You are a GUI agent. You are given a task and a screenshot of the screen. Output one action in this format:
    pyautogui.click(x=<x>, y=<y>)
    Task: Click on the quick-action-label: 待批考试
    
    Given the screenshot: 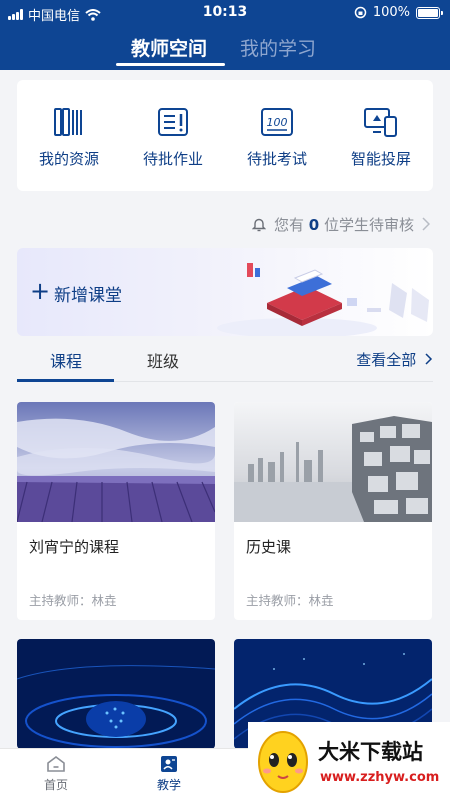 What is the action you would take?
    pyautogui.click(x=276, y=159)
    